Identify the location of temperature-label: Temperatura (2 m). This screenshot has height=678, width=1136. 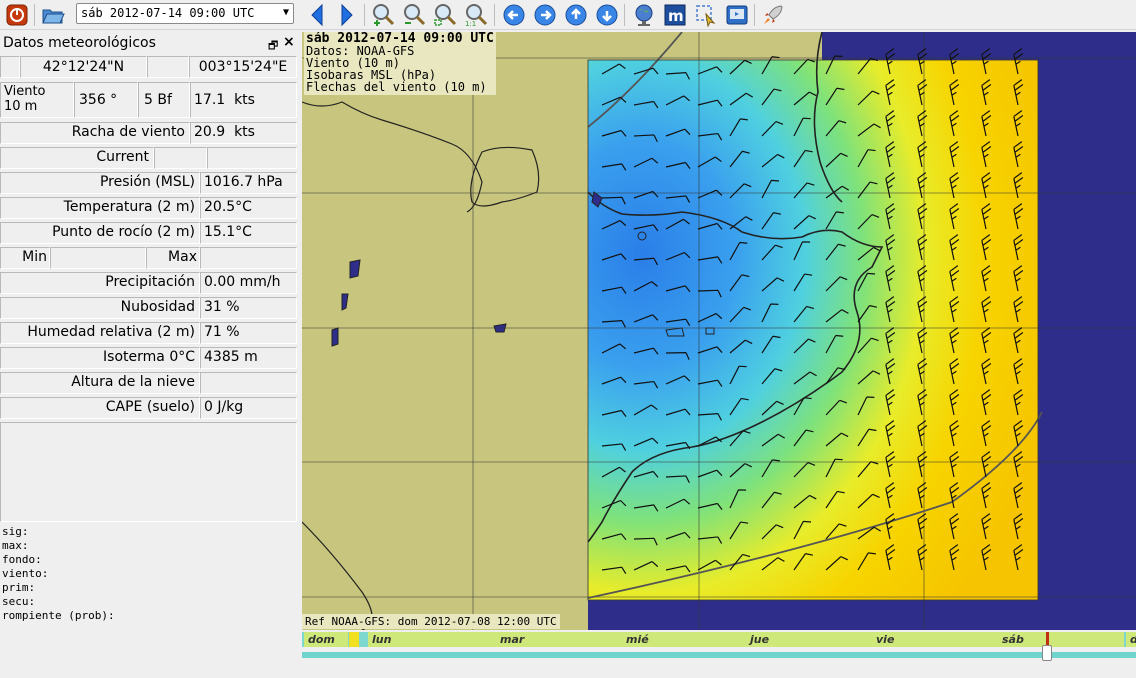
(100, 208).